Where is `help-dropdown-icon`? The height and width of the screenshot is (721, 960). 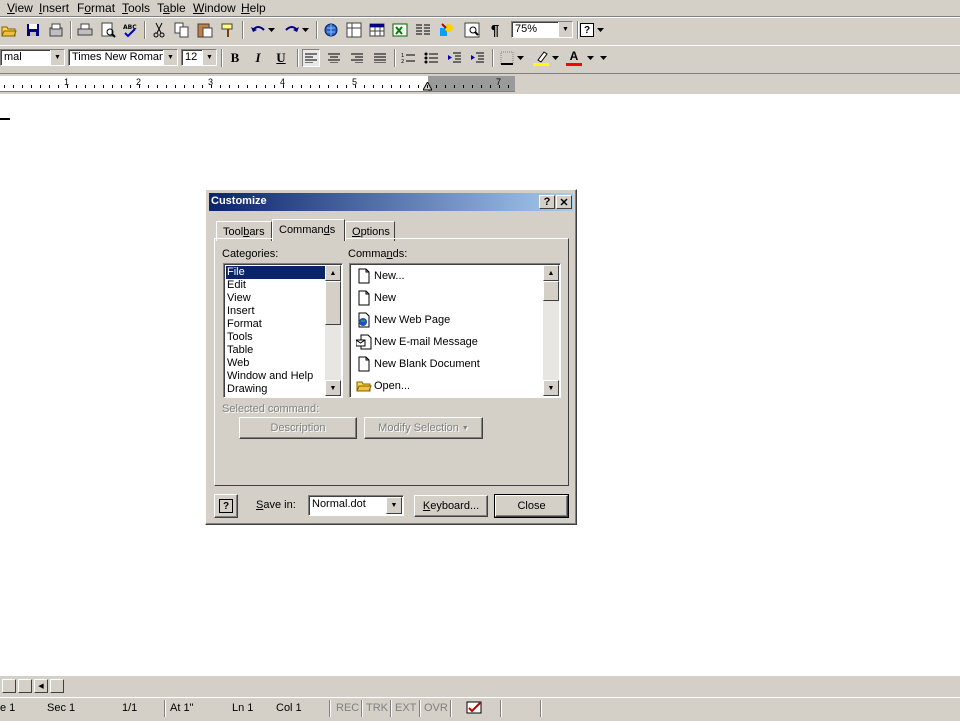
help-dropdown-icon is located at coordinates (600, 30).